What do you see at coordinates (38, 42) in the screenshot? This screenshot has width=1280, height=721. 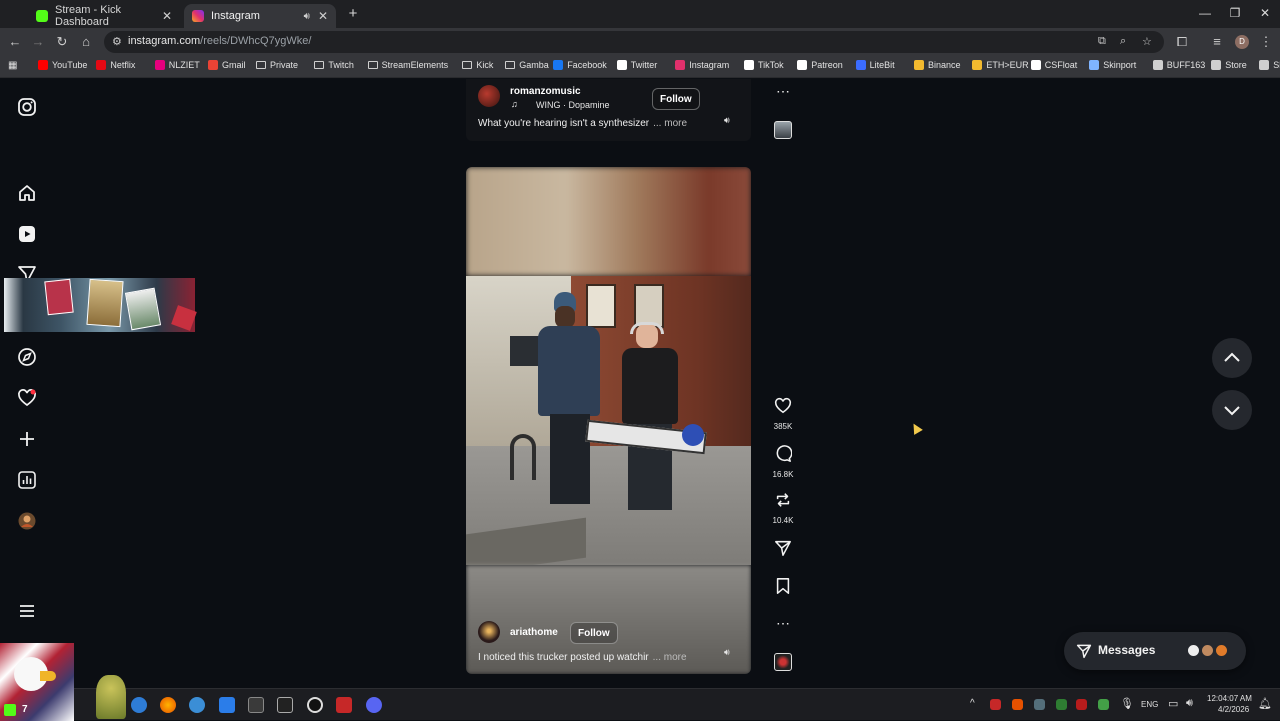 I see `forward-icon: →` at bounding box center [38, 42].